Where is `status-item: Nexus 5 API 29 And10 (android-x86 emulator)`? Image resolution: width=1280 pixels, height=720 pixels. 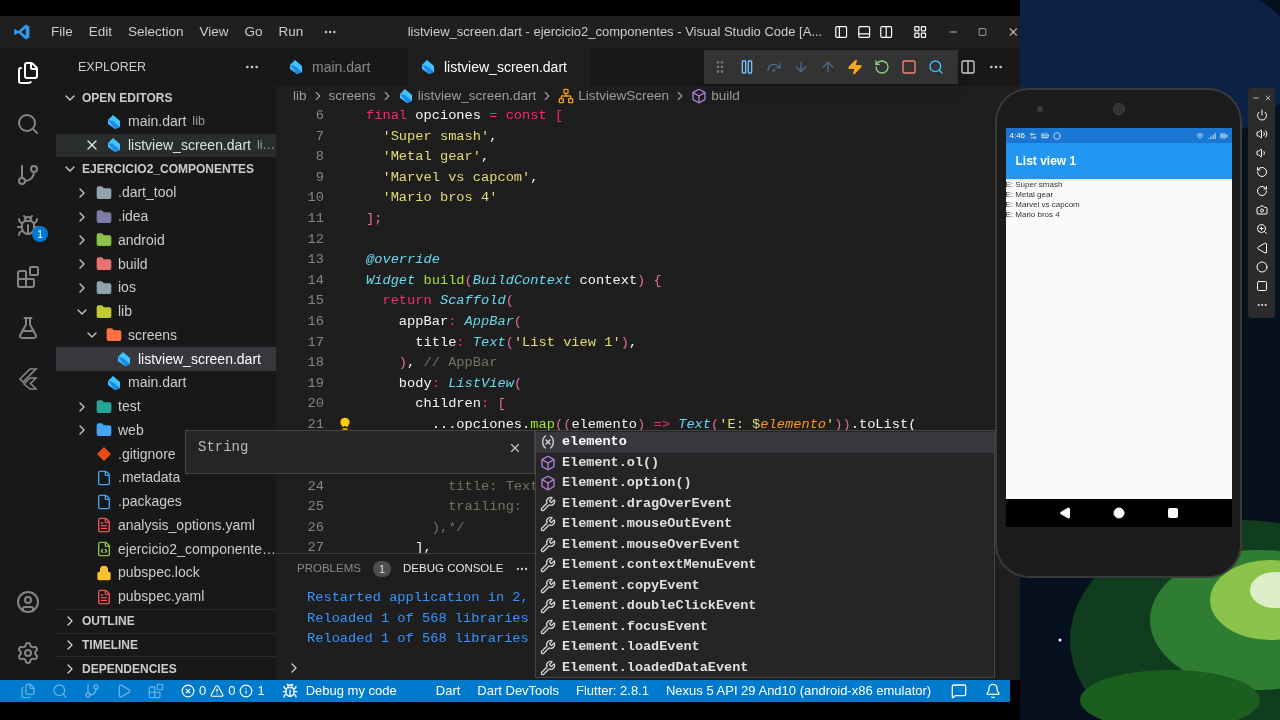
status-item: Nexus 5 API 29 And10 (android-x86 emulator) is located at coordinates (798, 691).